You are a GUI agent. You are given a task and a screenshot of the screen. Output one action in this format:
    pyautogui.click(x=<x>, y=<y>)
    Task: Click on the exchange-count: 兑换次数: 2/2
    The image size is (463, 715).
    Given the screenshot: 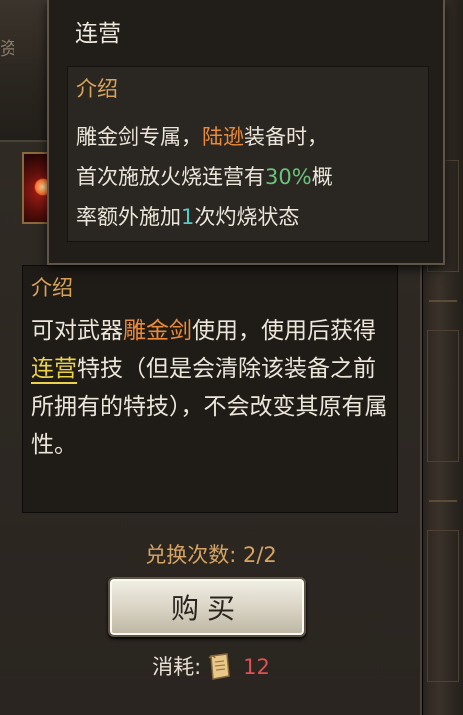 What is the action you would take?
    pyautogui.click(x=211, y=555)
    